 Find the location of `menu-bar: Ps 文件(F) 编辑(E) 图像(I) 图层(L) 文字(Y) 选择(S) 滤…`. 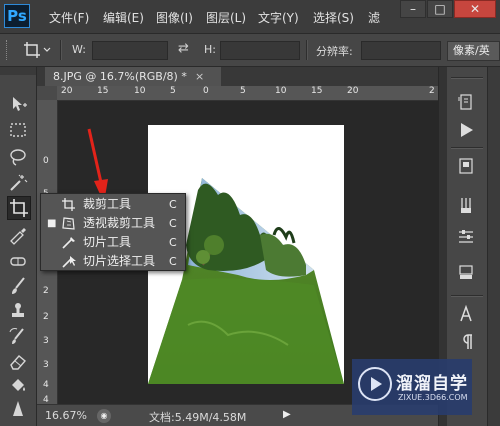

menu-bar: Ps 文件(F) 编辑(E) 图像(I) 图层(L) 文字(Y) 选择(S) 滤… is located at coordinates (250, 17).